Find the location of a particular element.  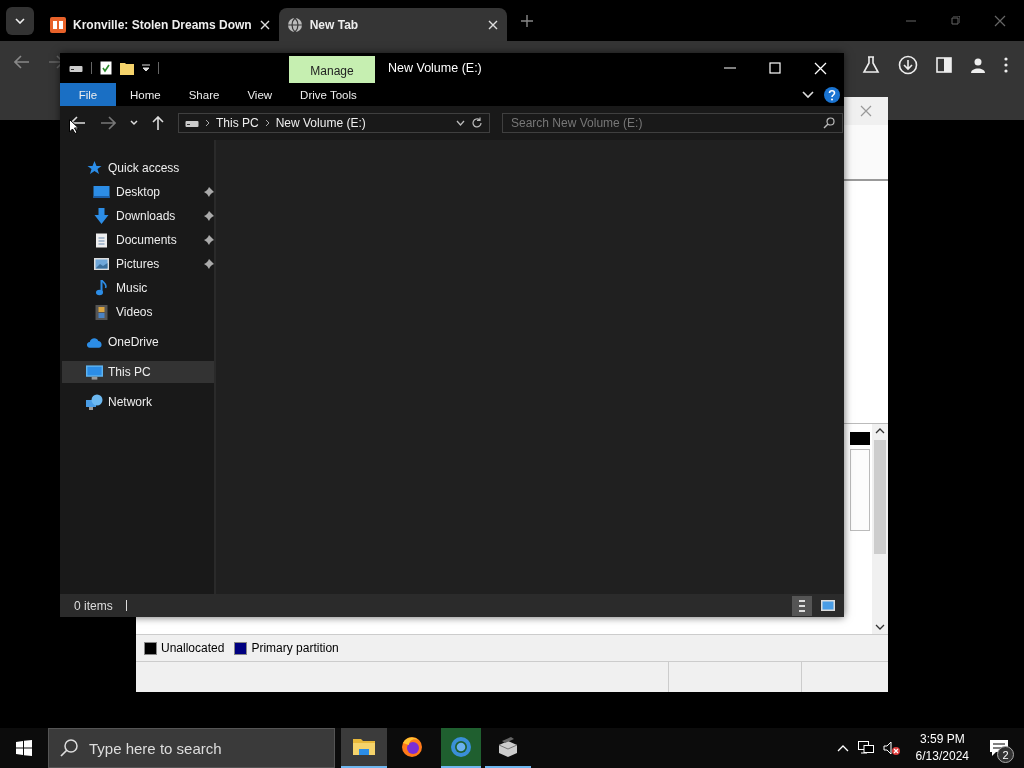

address-bar: This PC New Volume (E:) is located at coordinates (334, 123).